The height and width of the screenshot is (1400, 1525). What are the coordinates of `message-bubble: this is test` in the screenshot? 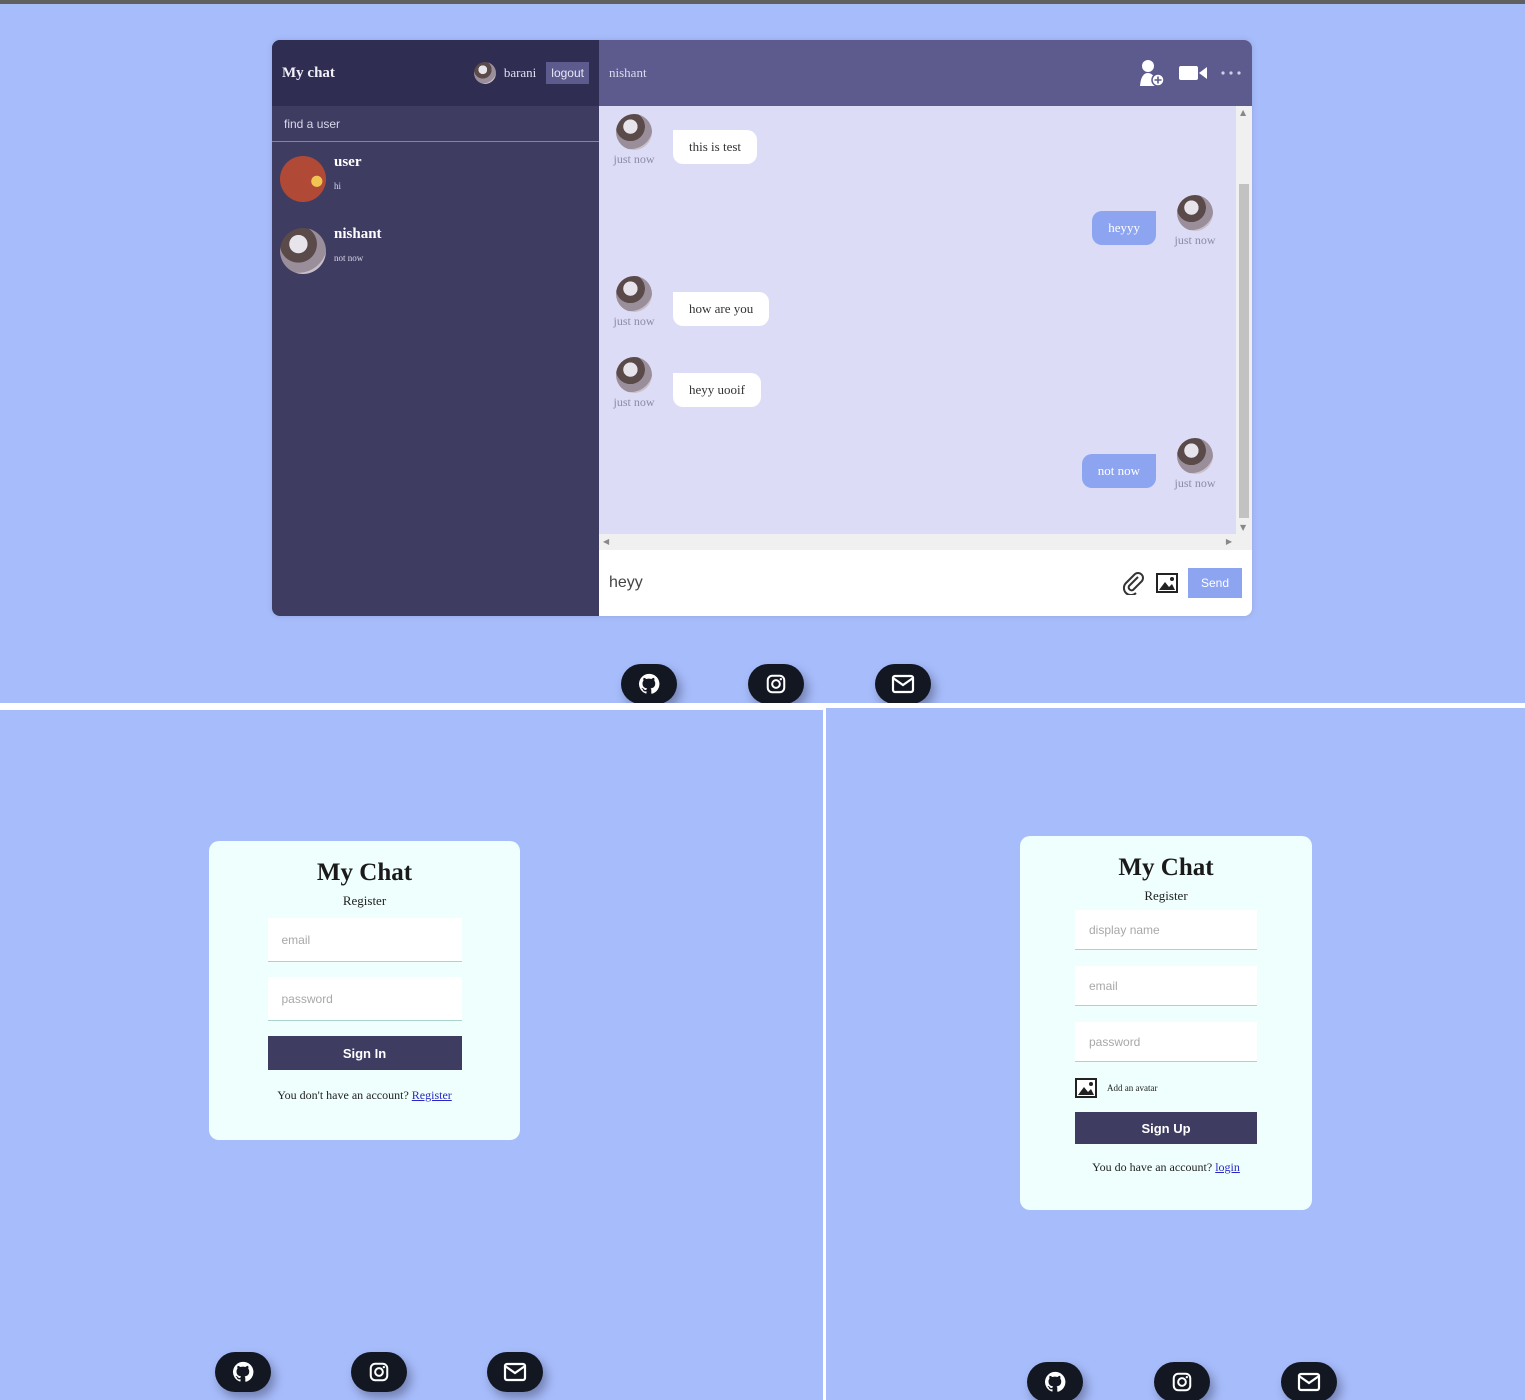 It's located at (715, 147).